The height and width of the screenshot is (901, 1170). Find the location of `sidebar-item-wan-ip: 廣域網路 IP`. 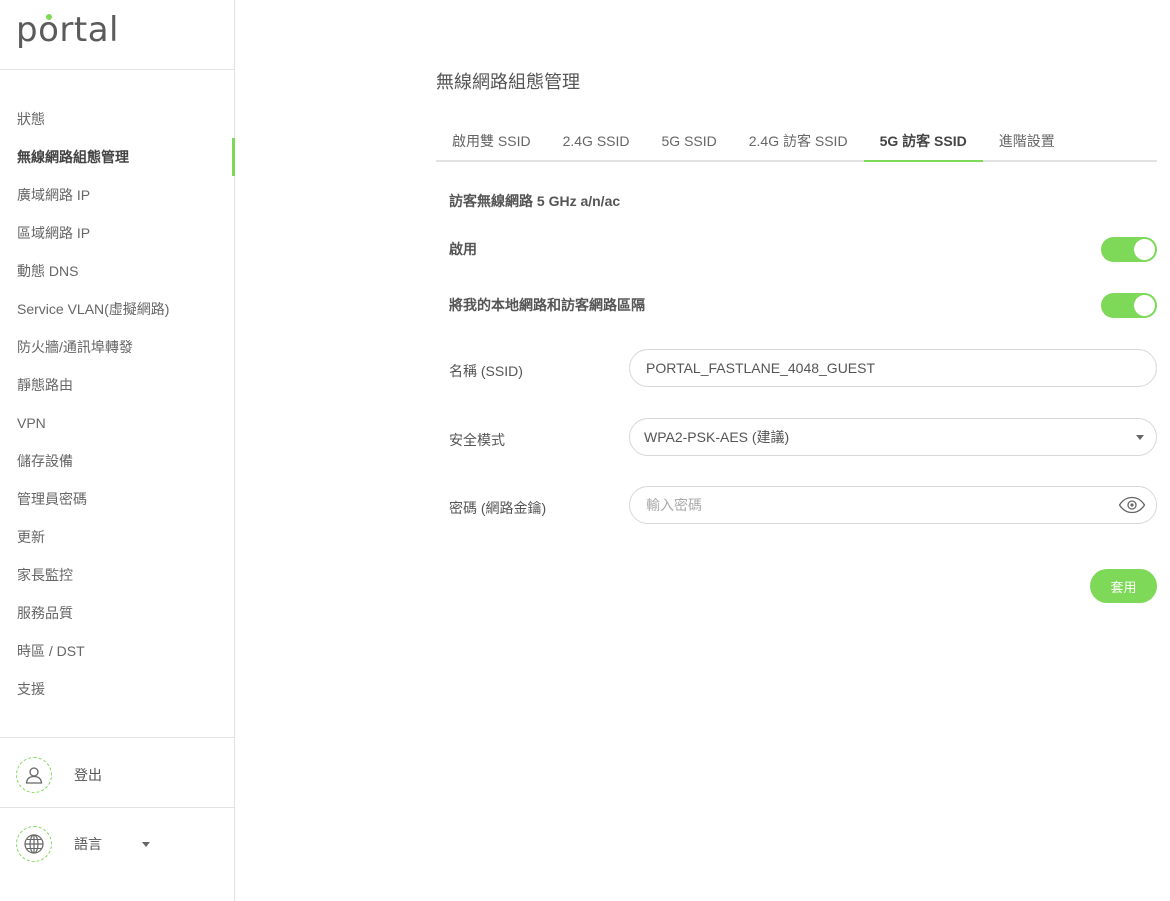

sidebar-item-wan-ip: 廣域網路 IP is located at coordinates (117, 195).